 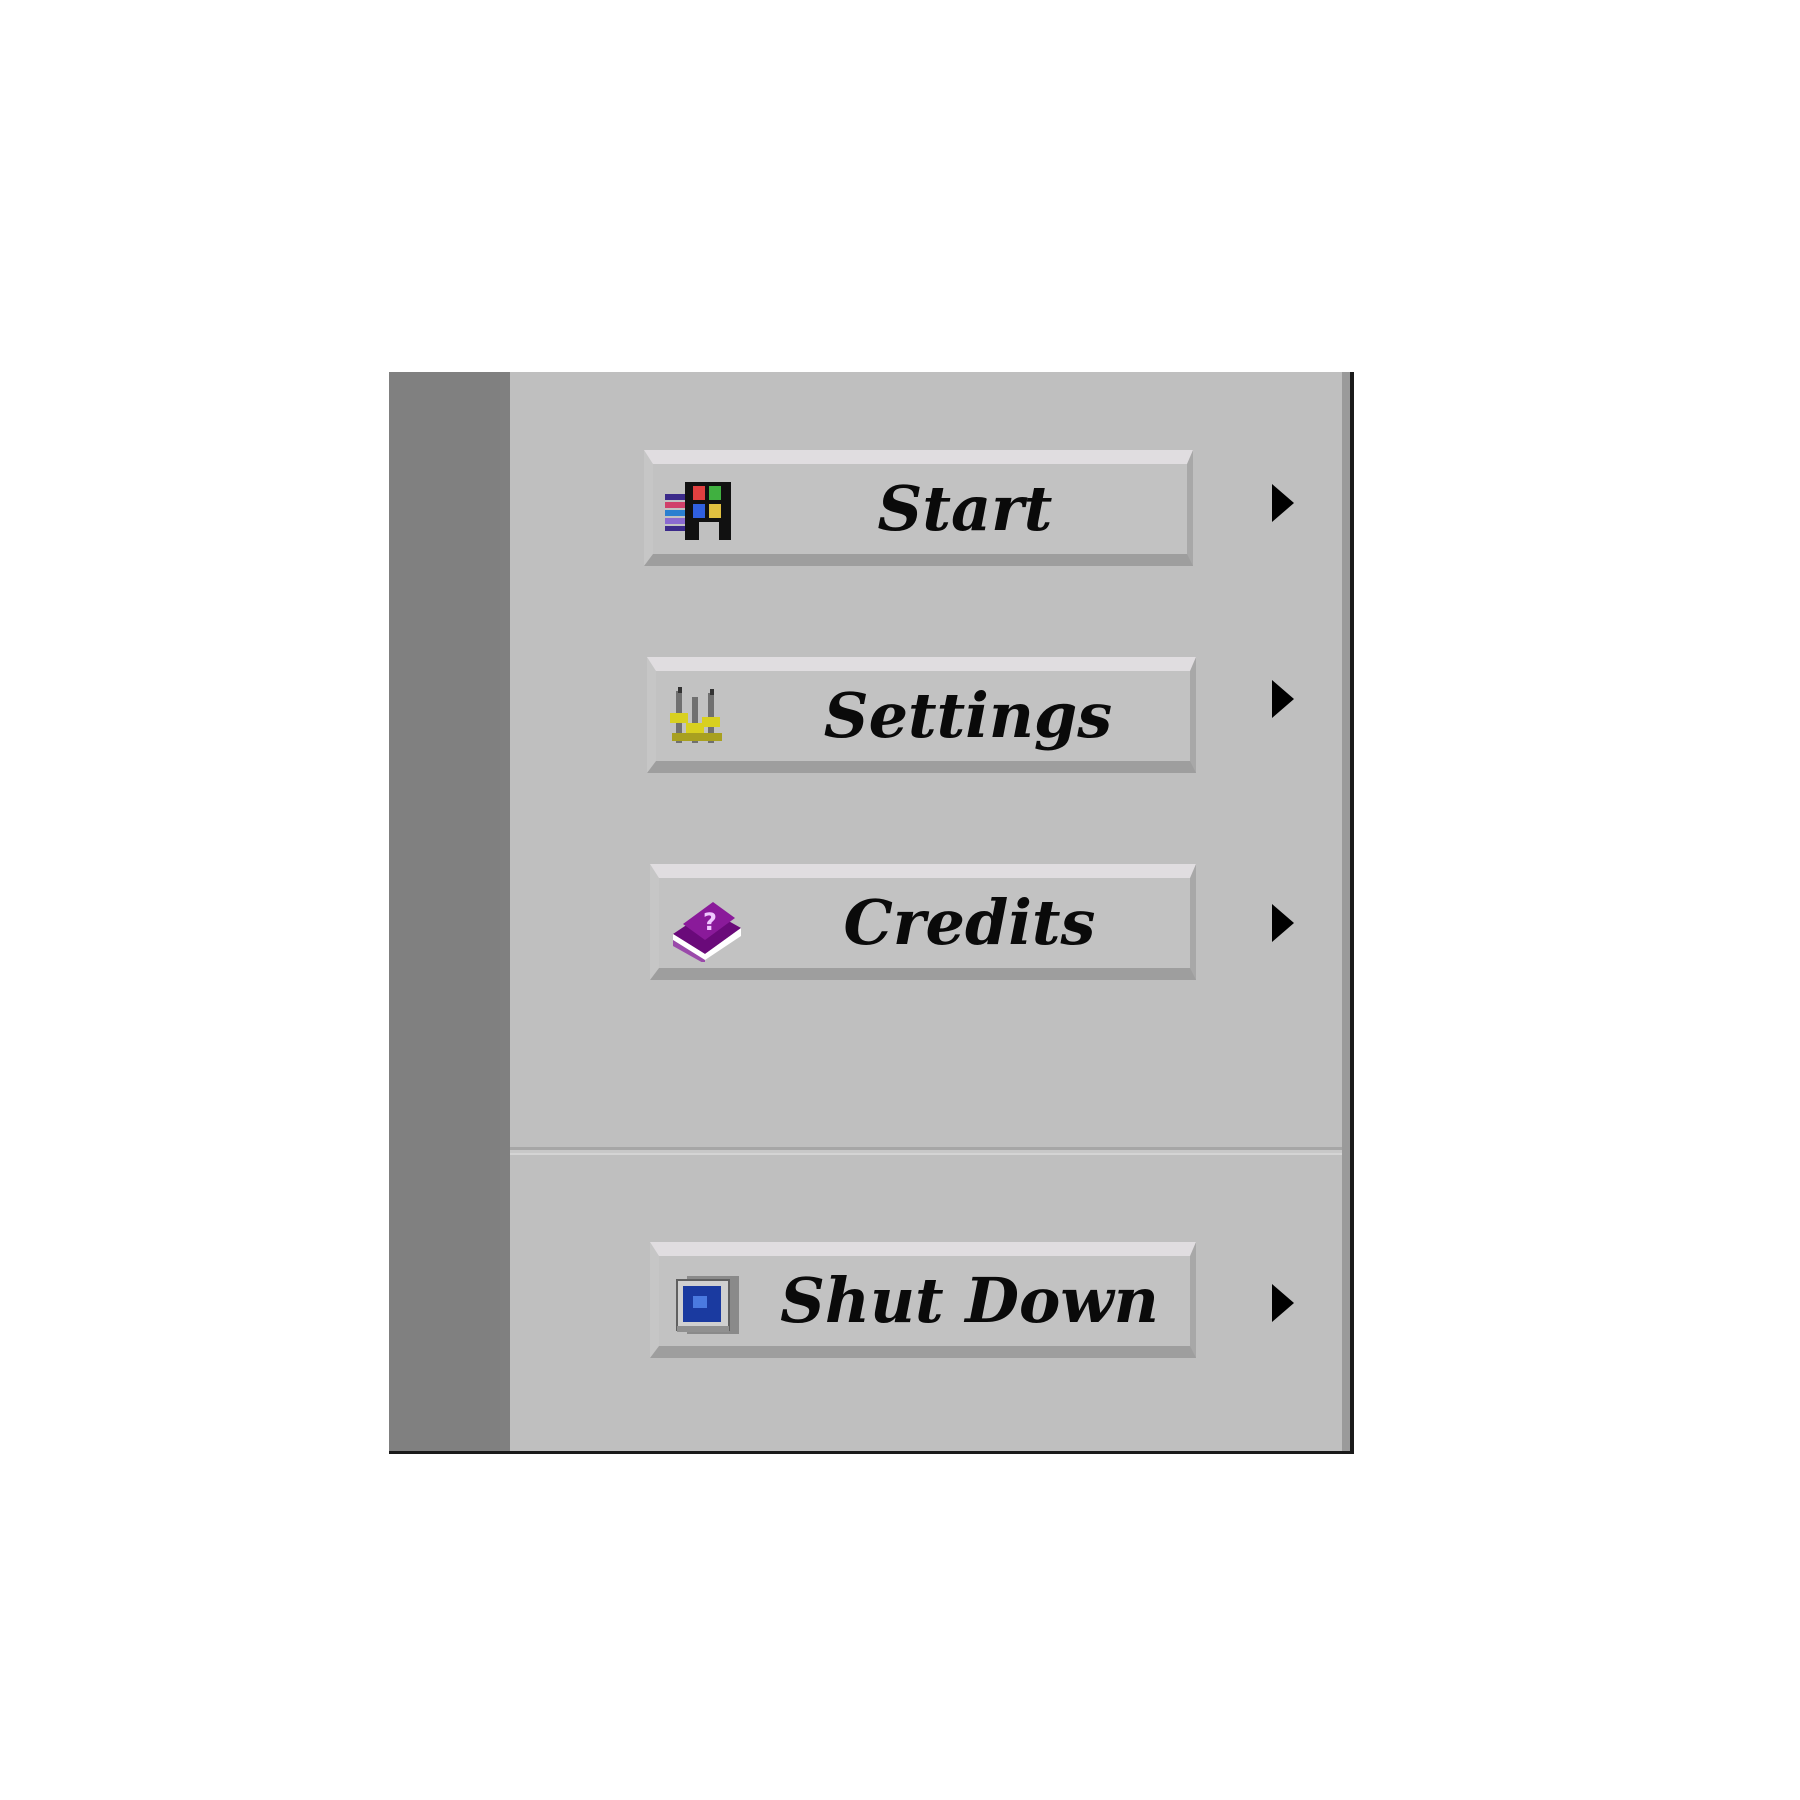 What do you see at coordinates (926, 1151) in the screenshot?
I see `menu-separator` at bounding box center [926, 1151].